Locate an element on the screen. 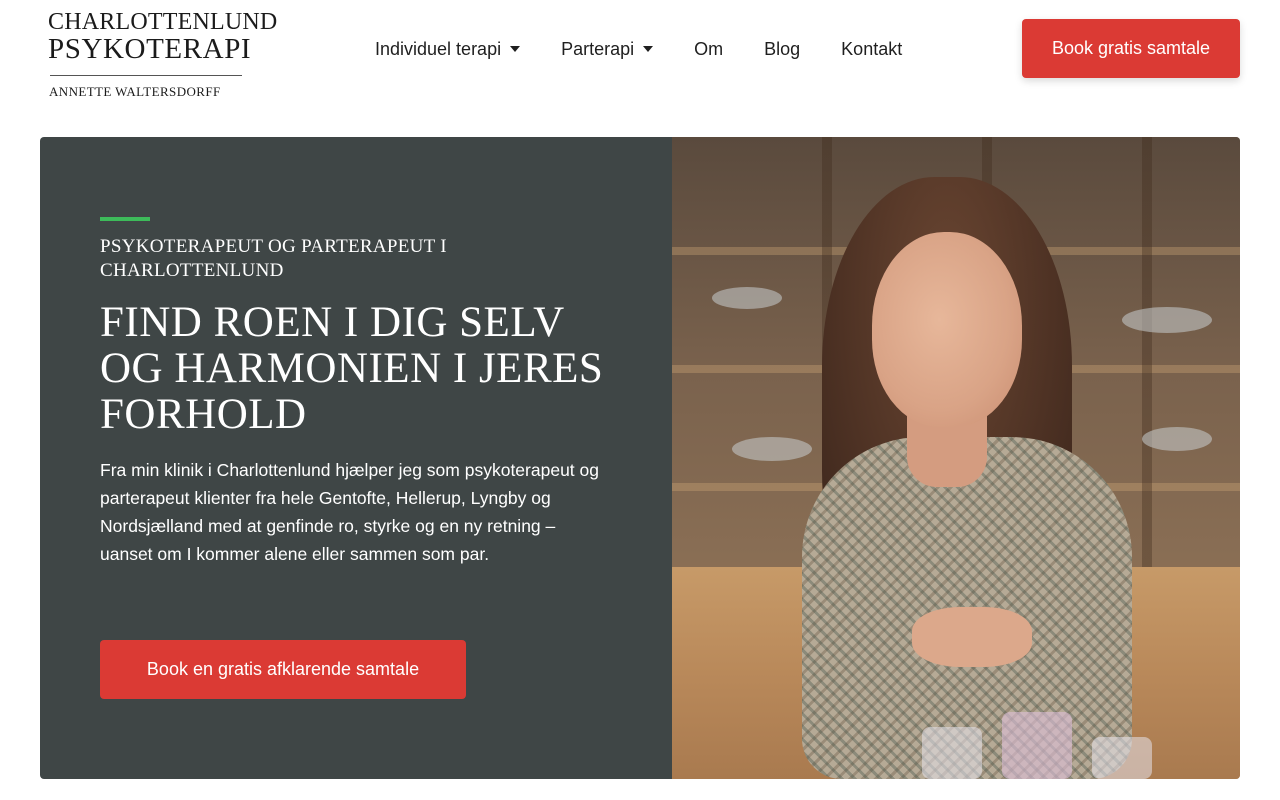 The height and width of the screenshot is (800, 1280). nav-item-label: Parterapi is located at coordinates (598, 48).